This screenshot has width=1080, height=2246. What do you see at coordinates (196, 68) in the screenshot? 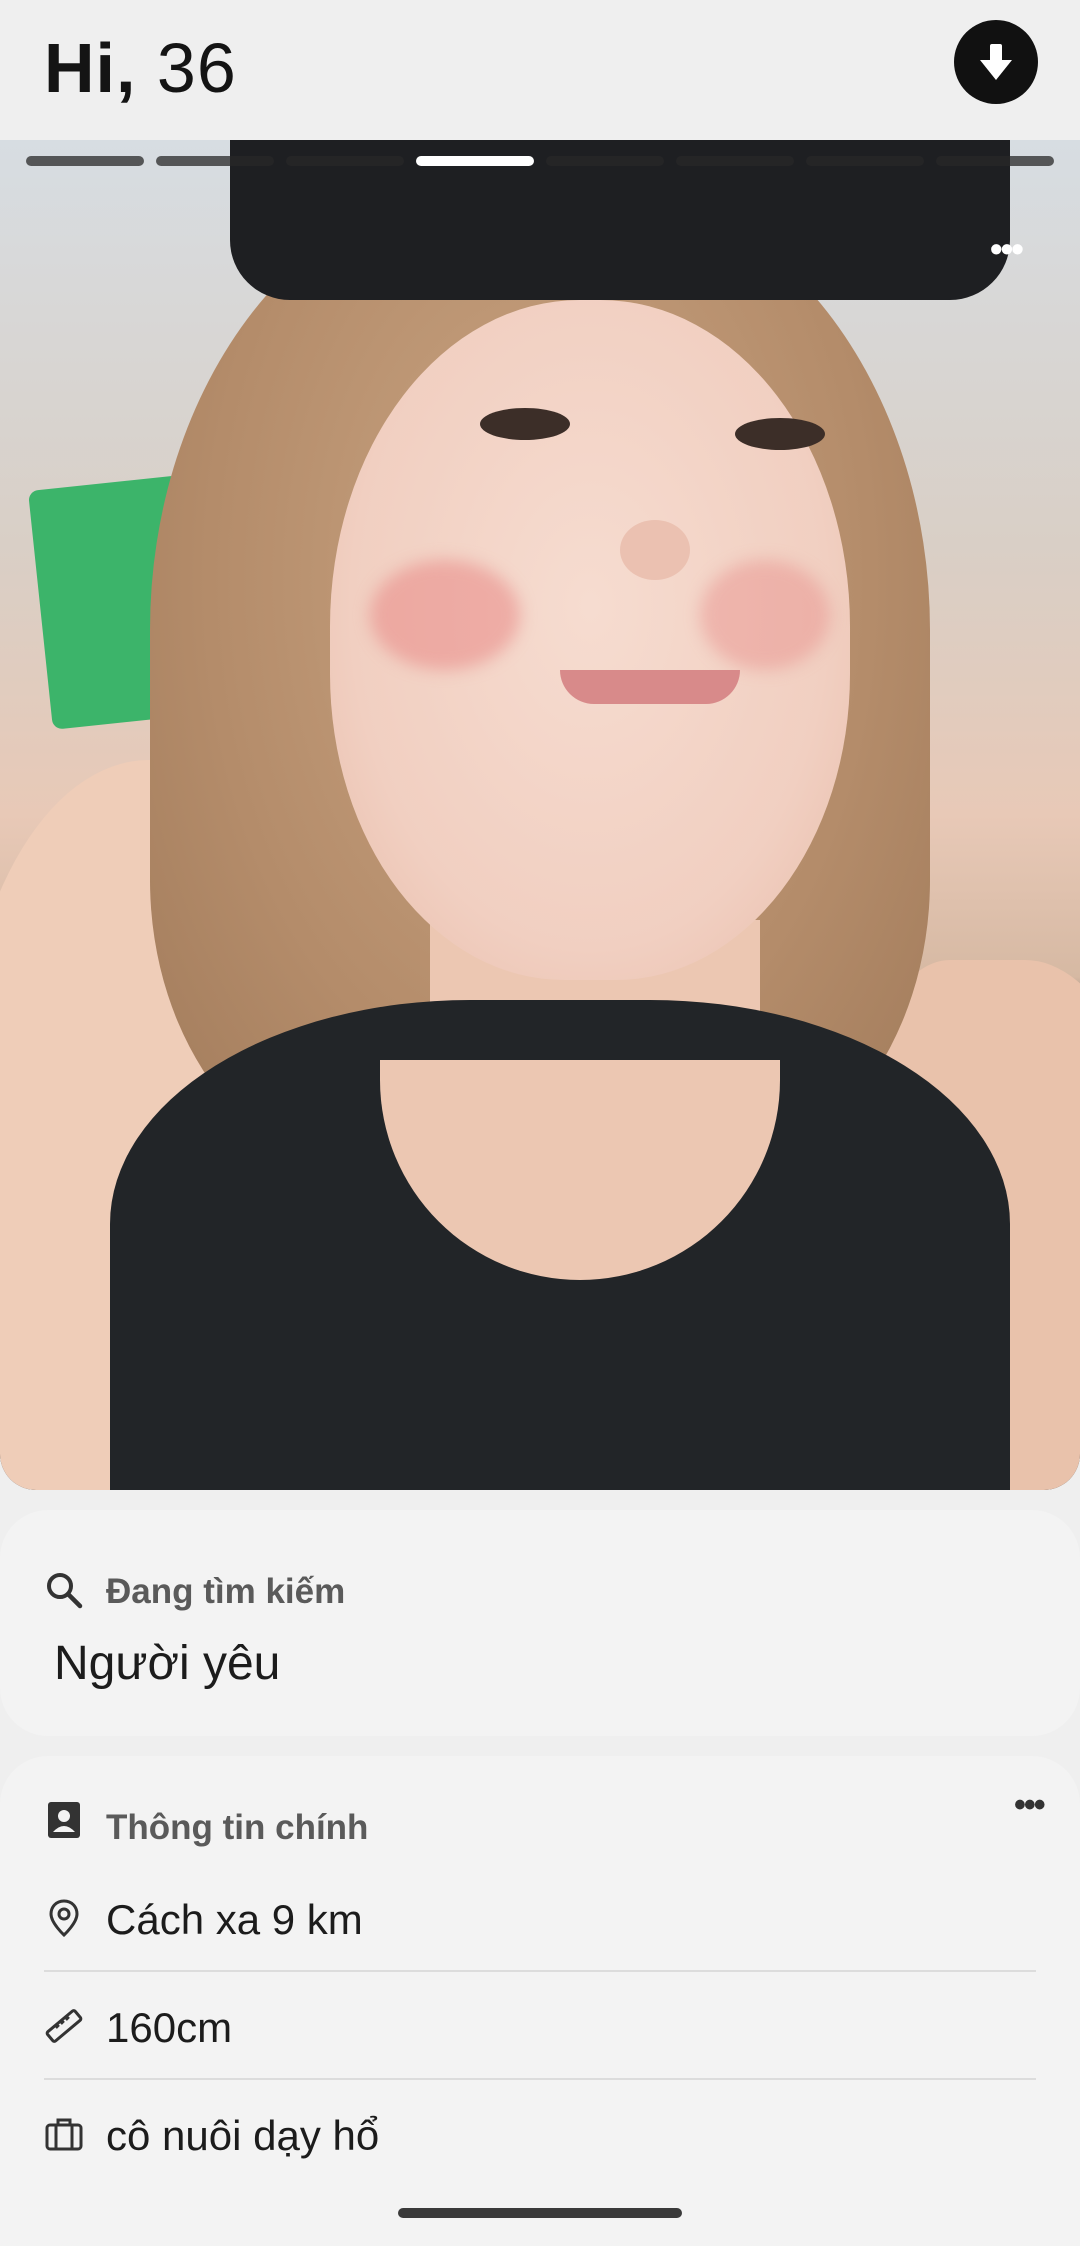
I see `header-number: 36` at bounding box center [196, 68].